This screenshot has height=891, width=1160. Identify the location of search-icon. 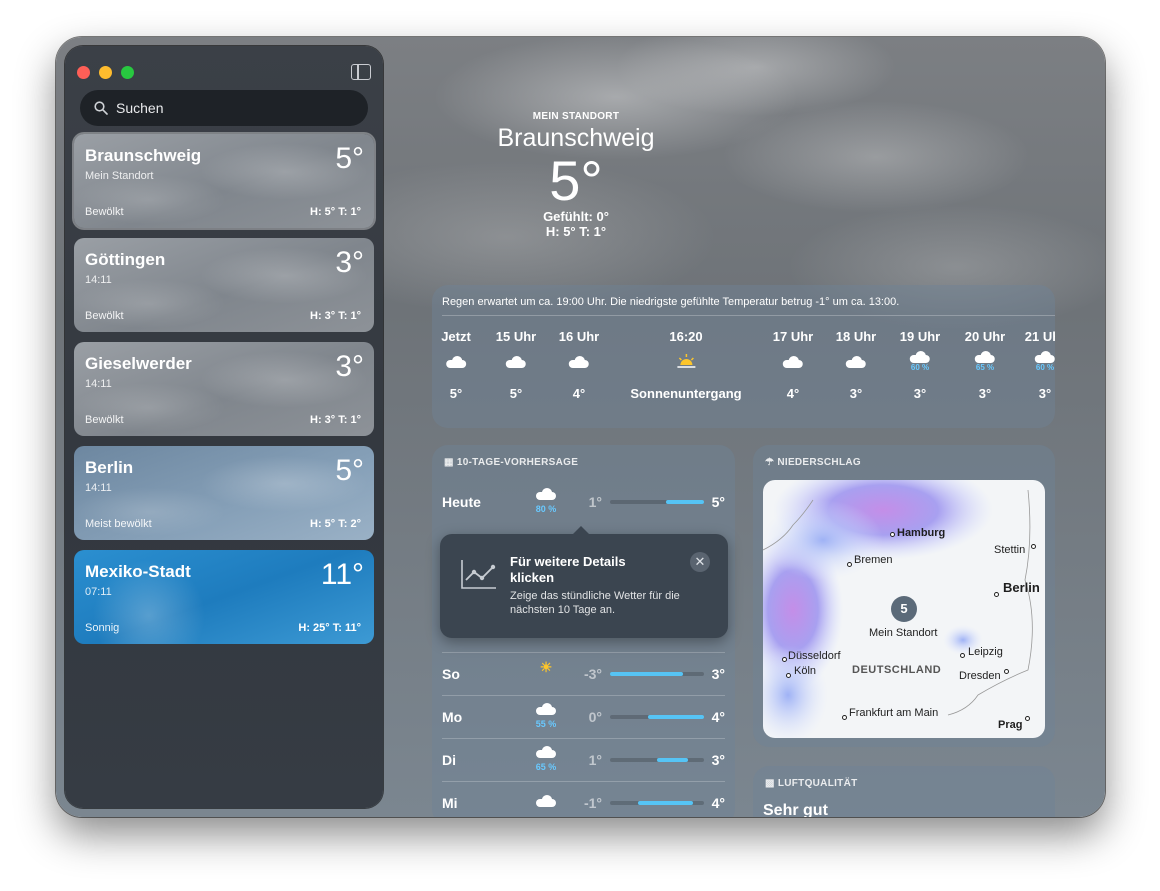
(101, 108).